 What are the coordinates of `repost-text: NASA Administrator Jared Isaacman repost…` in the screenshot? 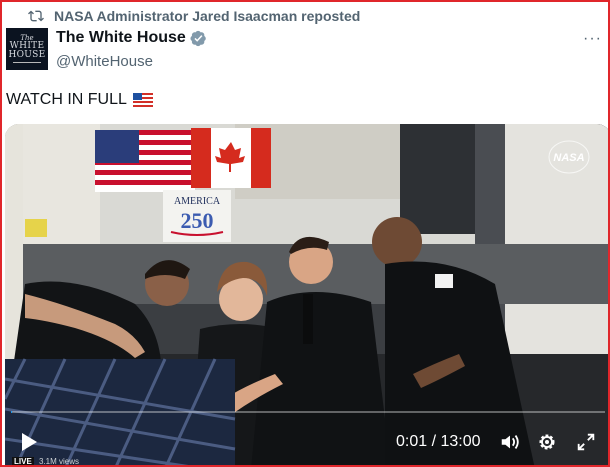 It's located at (207, 16).